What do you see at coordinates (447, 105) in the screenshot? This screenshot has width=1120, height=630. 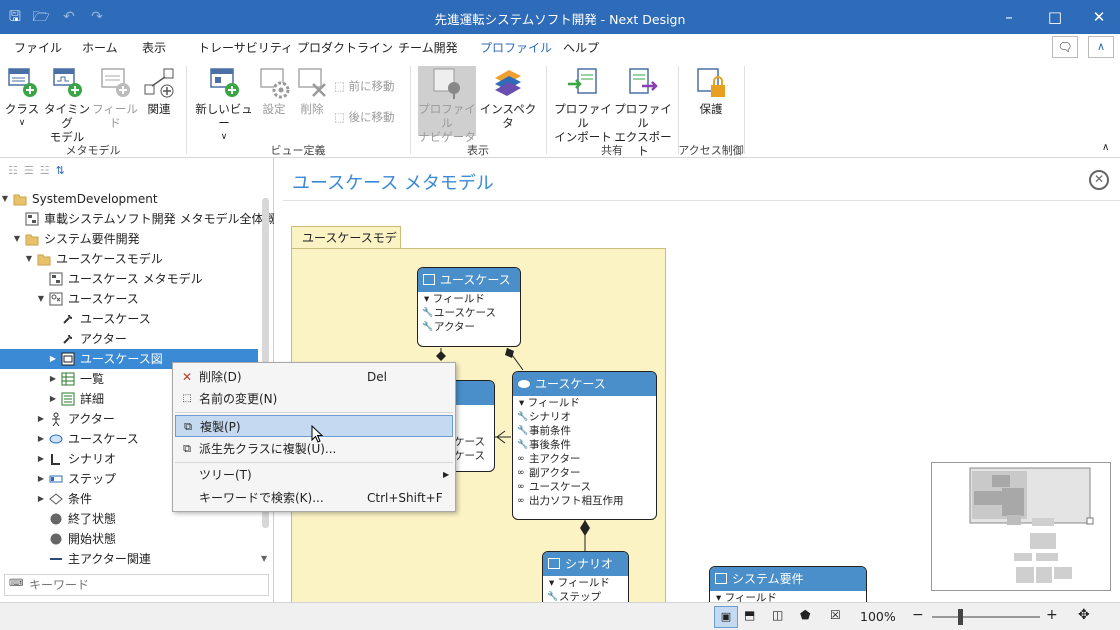 I see `profile-navigator-button: プロファイル ナビゲータ` at bounding box center [447, 105].